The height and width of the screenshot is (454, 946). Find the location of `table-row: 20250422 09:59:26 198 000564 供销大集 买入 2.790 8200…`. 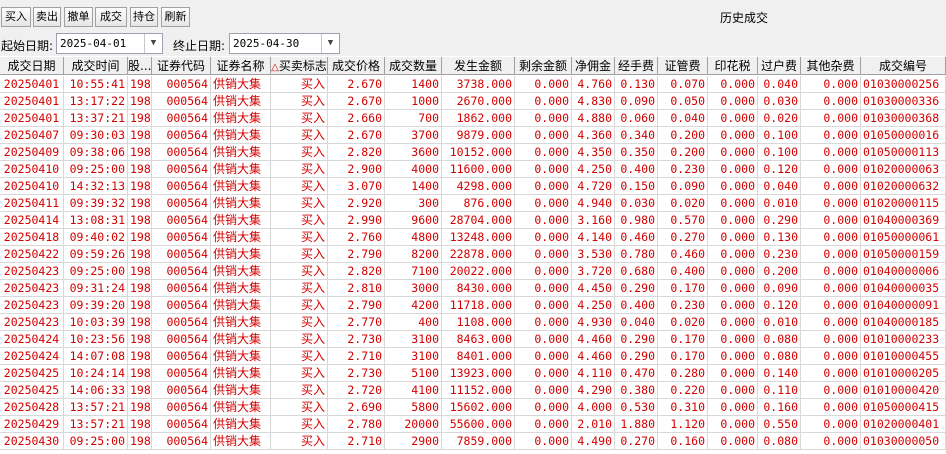

table-row: 20250422 09:59:26 198 000564 供销大集 买入 2.790 8200… is located at coordinates (473, 254).